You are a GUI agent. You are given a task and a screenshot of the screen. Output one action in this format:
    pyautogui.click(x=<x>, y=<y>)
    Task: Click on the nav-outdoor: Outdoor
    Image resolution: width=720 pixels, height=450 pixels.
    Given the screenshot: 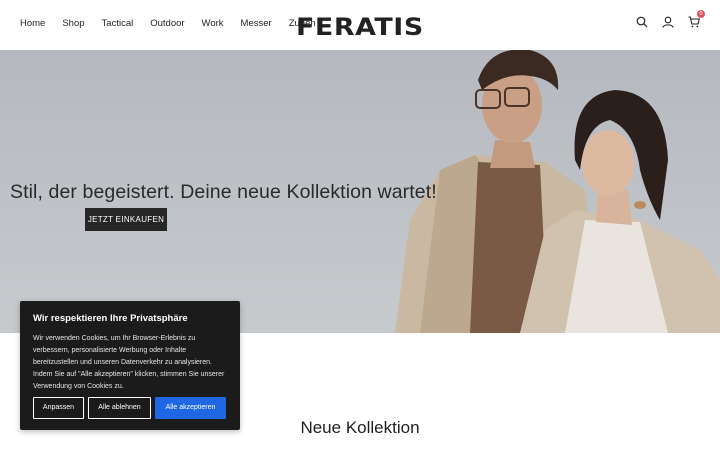 What is the action you would take?
    pyautogui.click(x=167, y=23)
    